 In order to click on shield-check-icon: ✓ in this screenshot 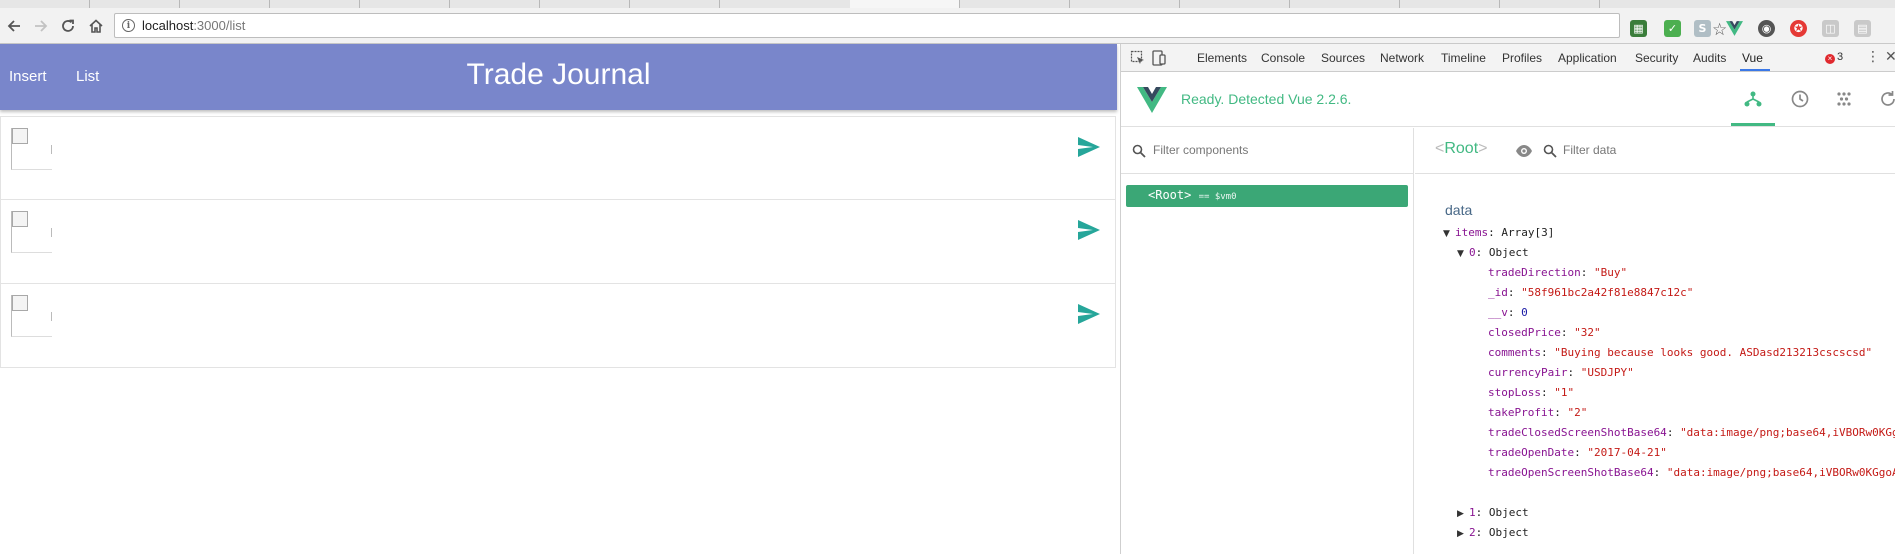, I will do `click(1672, 28)`.